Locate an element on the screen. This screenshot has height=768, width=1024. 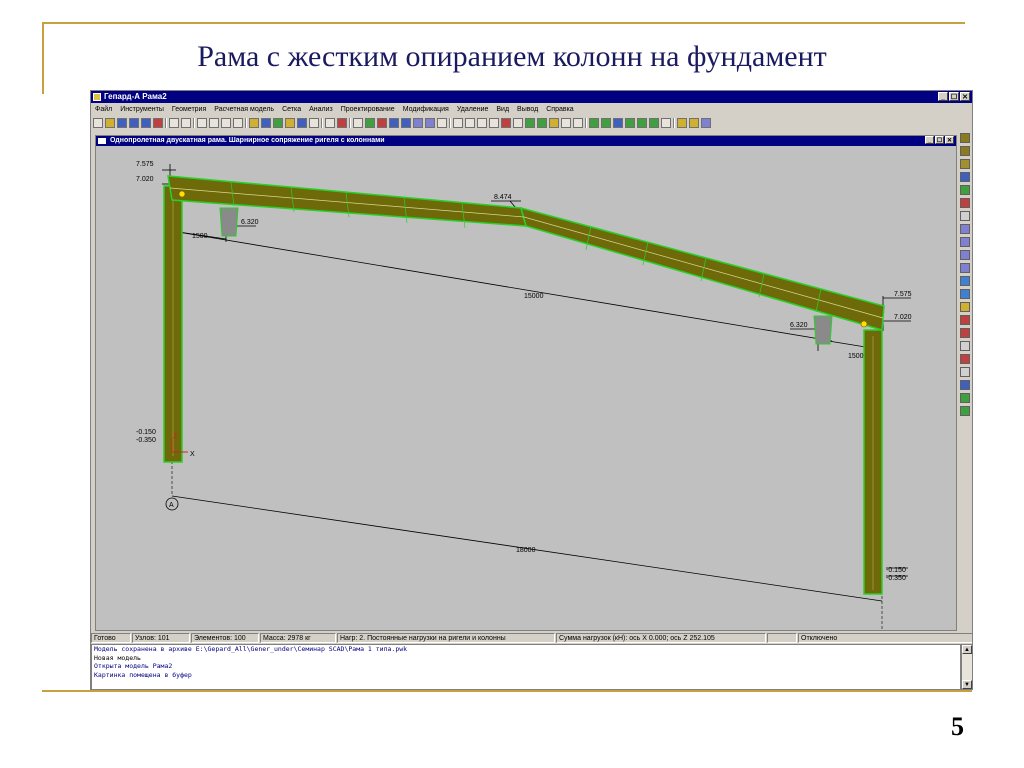
maximize-button: ☐ is located at coordinates (954, 96).